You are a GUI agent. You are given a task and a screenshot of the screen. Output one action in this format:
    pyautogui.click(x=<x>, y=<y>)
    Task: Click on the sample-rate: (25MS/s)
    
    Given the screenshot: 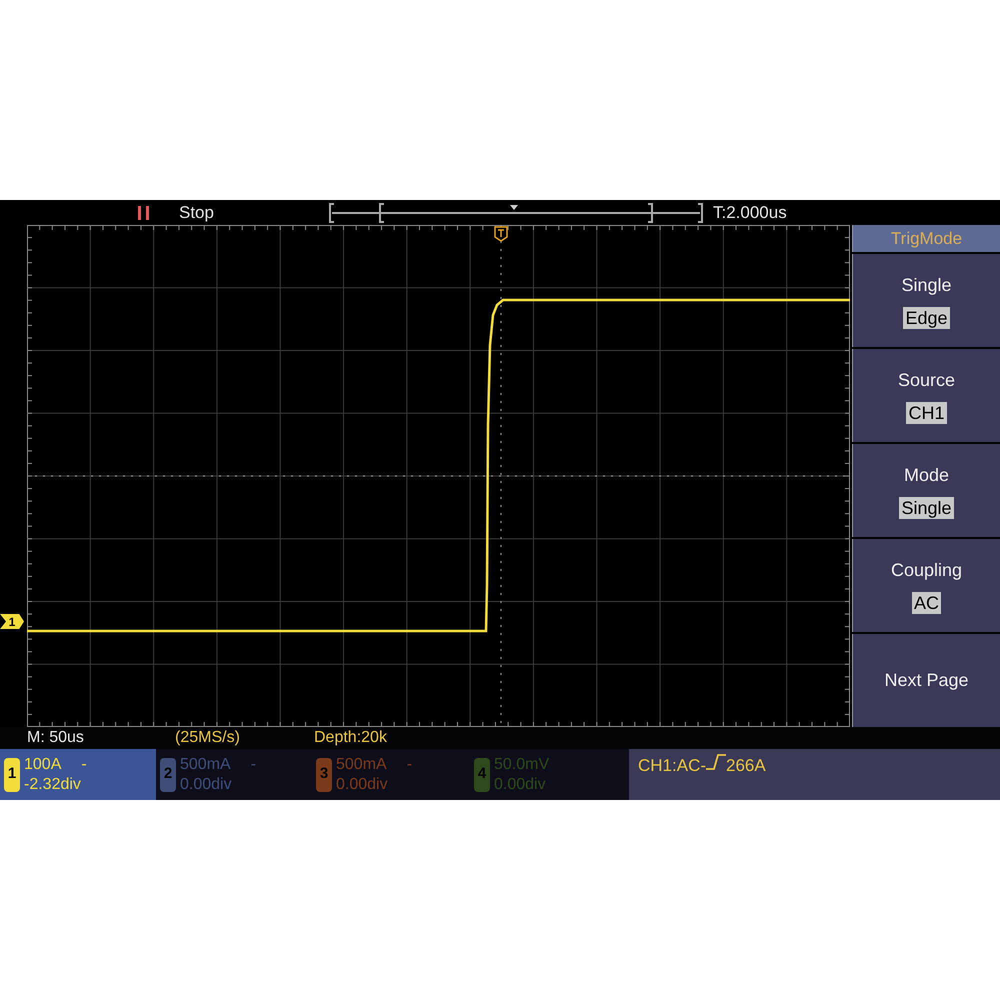 What is the action you would take?
    pyautogui.click(x=208, y=738)
    